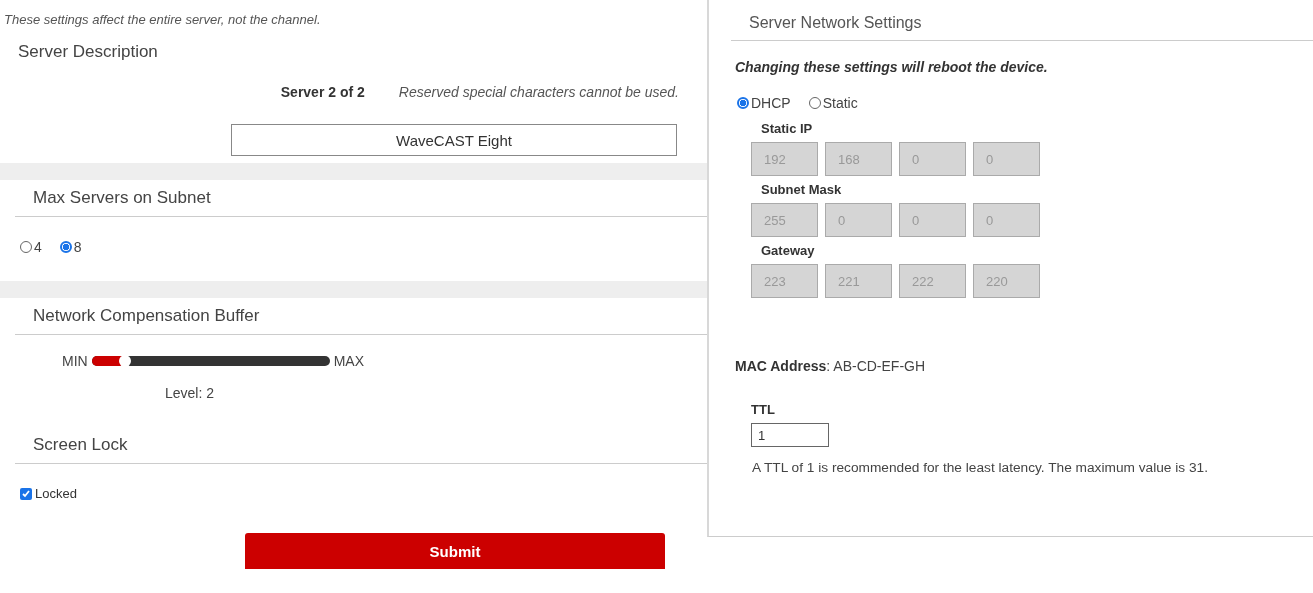 This screenshot has height=593, width=1313. What do you see at coordinates (75, 361) in the screenshot?
I see `min-label: MIN` at bounding box center [75, 361].